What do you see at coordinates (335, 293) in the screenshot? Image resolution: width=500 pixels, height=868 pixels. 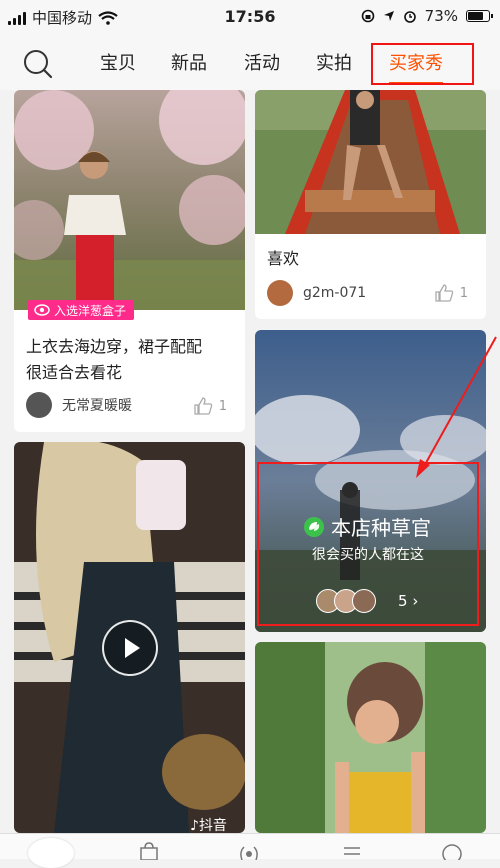 I see `author-name: g2m-071` at bounding box center [335, 293].